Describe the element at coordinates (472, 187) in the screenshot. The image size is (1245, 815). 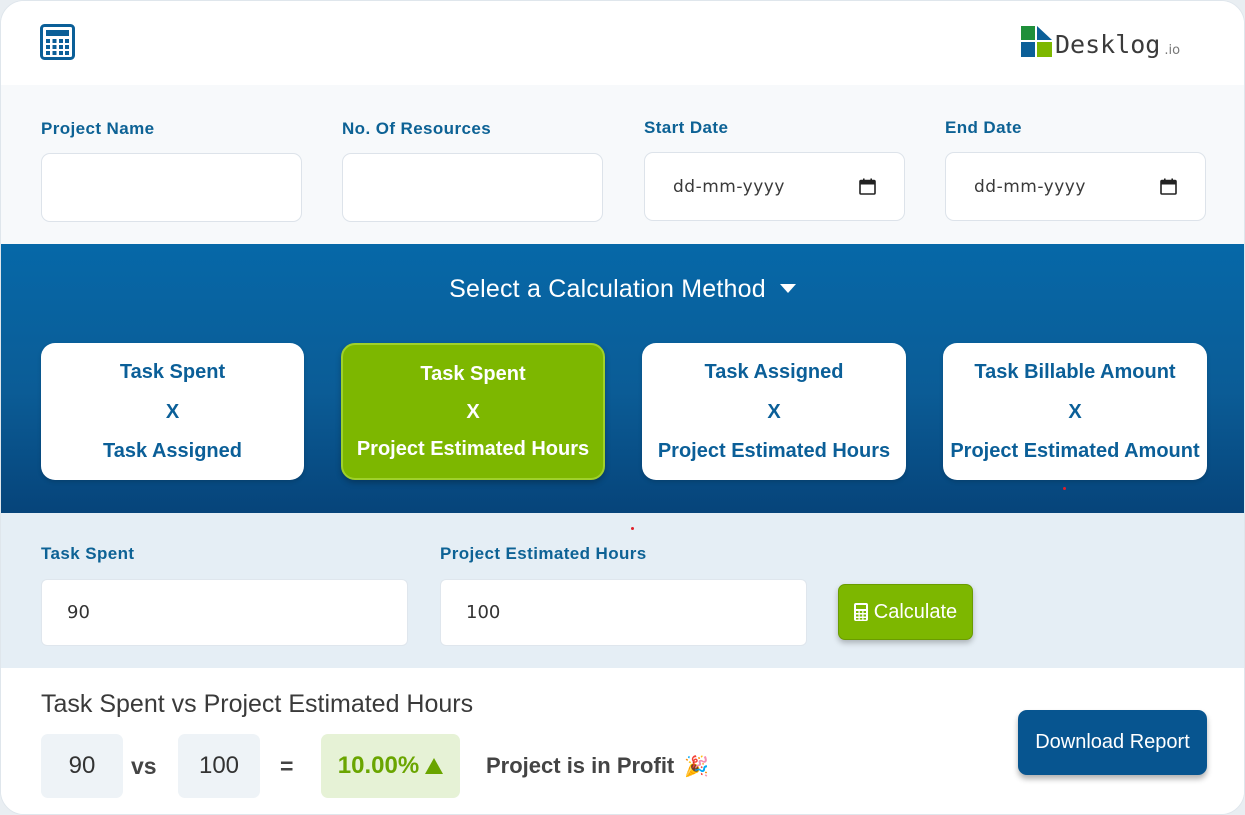
I see `resources-input` at that location.